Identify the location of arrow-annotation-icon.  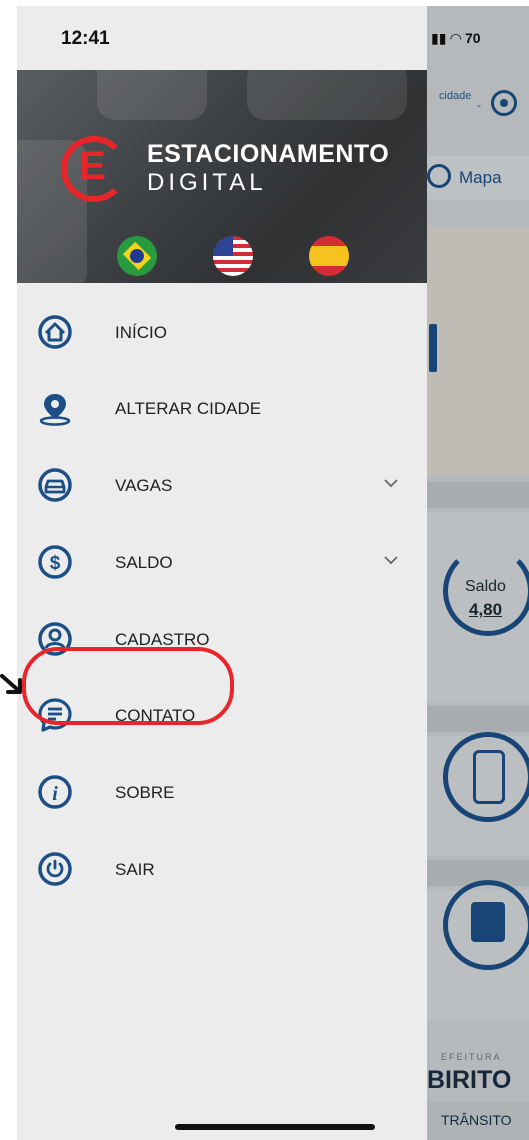
(11, 684).